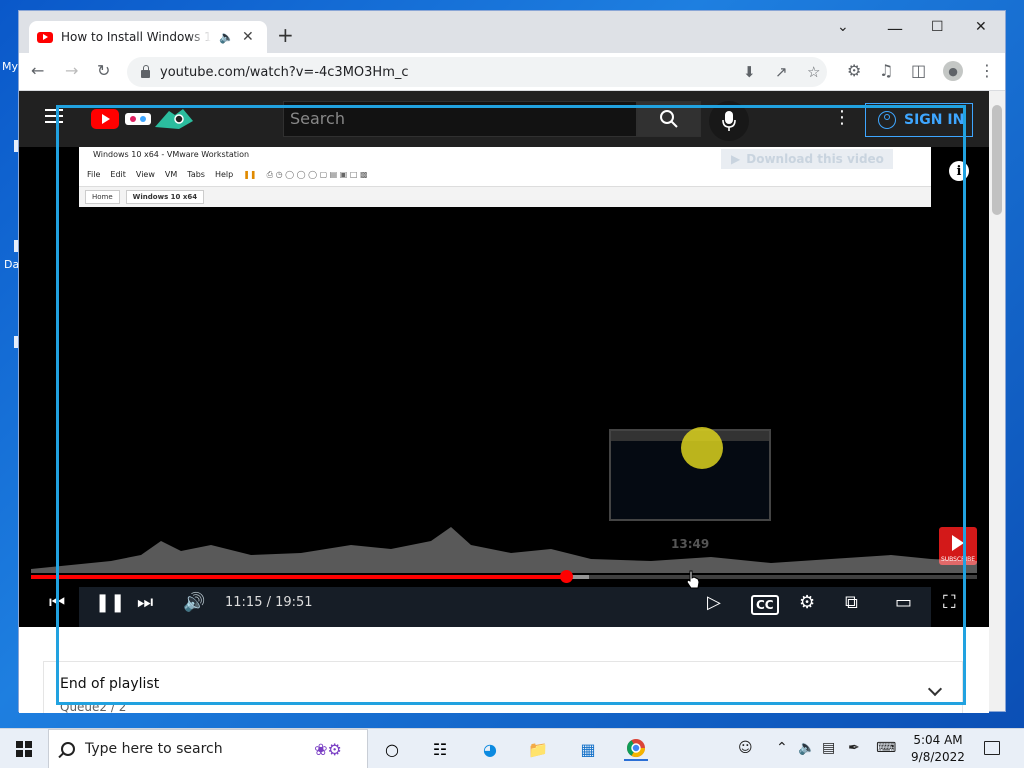 The width and height of the screenshot is (1024, 768). I want to click on microphone-icon, so click(729, 121).